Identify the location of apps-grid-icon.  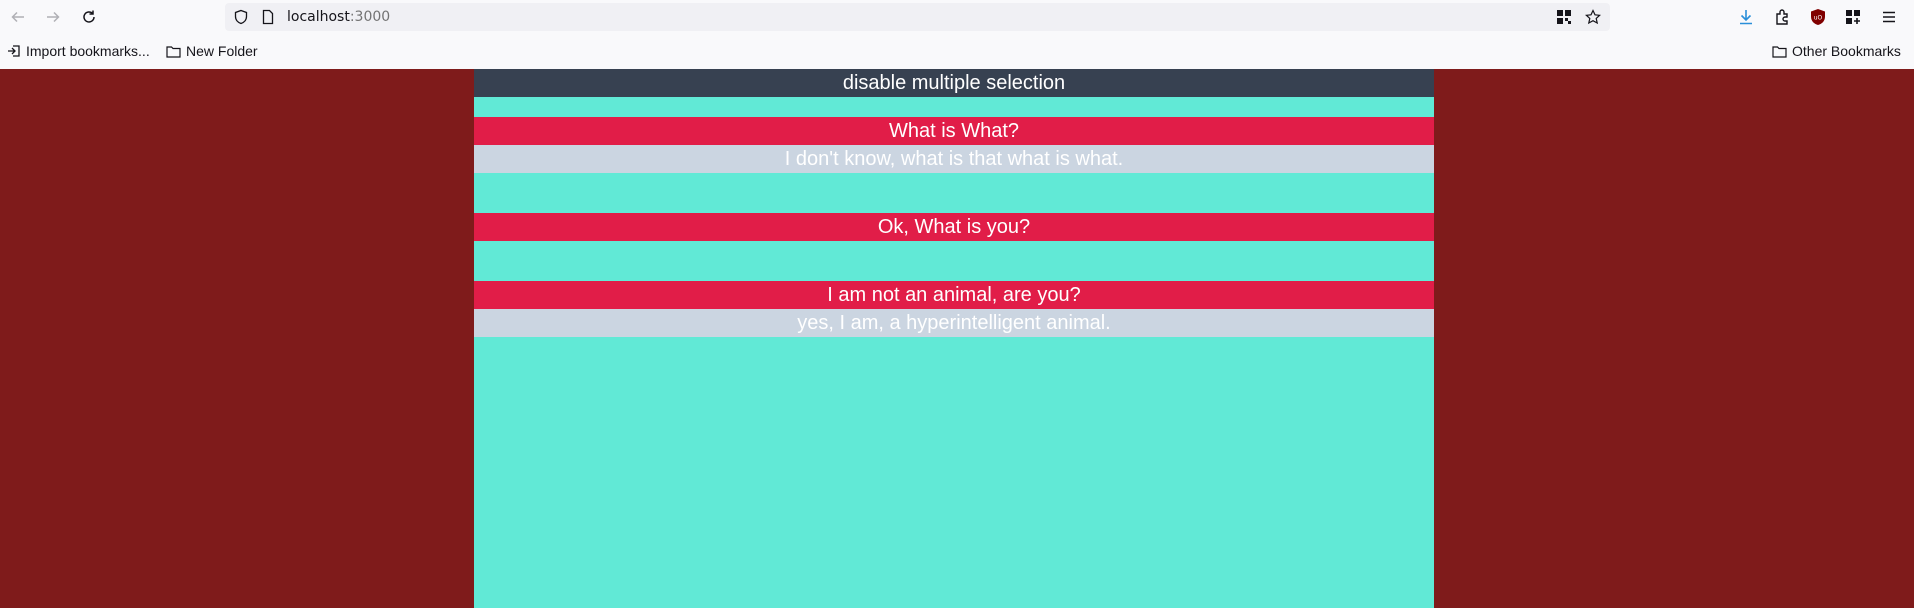
(1853, 17).